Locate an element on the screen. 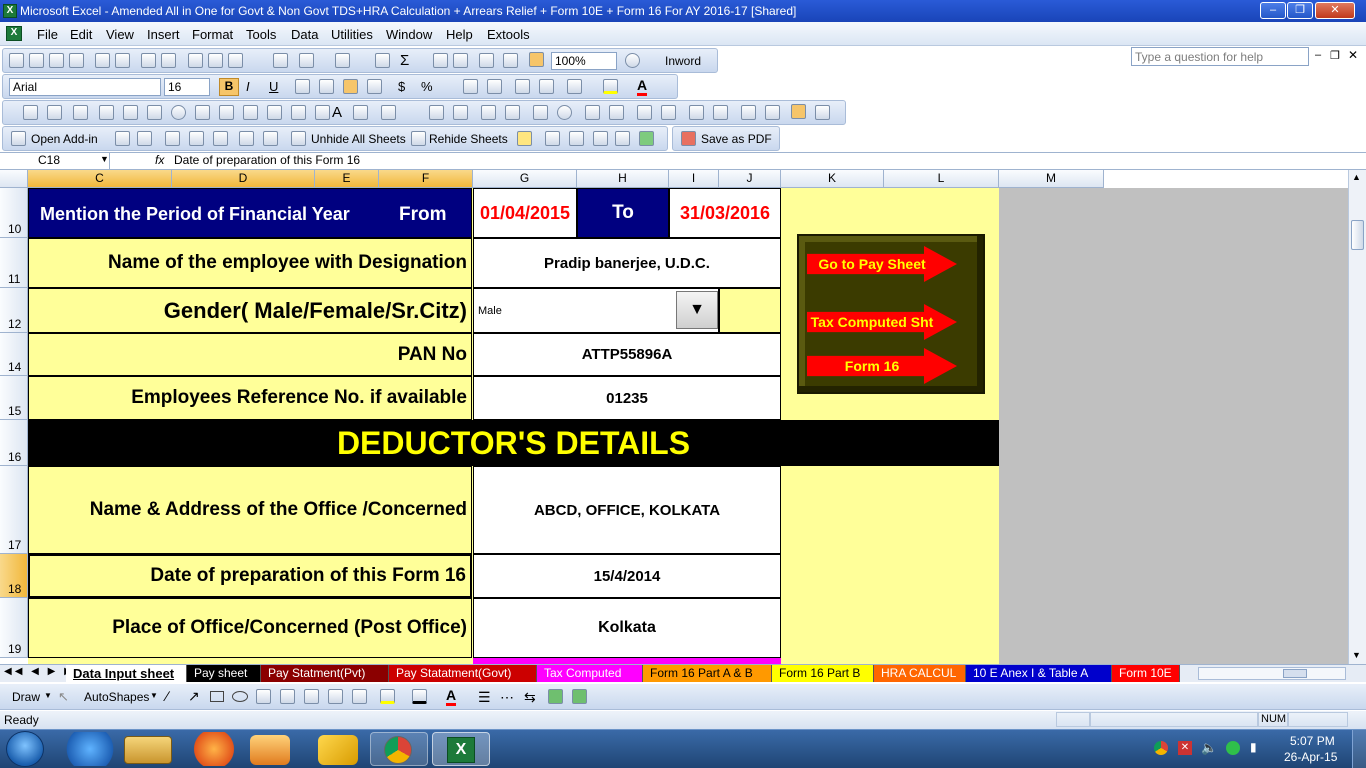 The width and height of the screenshot is (1366, 768). excel-task-button: X is located at coordinates (461, 749).